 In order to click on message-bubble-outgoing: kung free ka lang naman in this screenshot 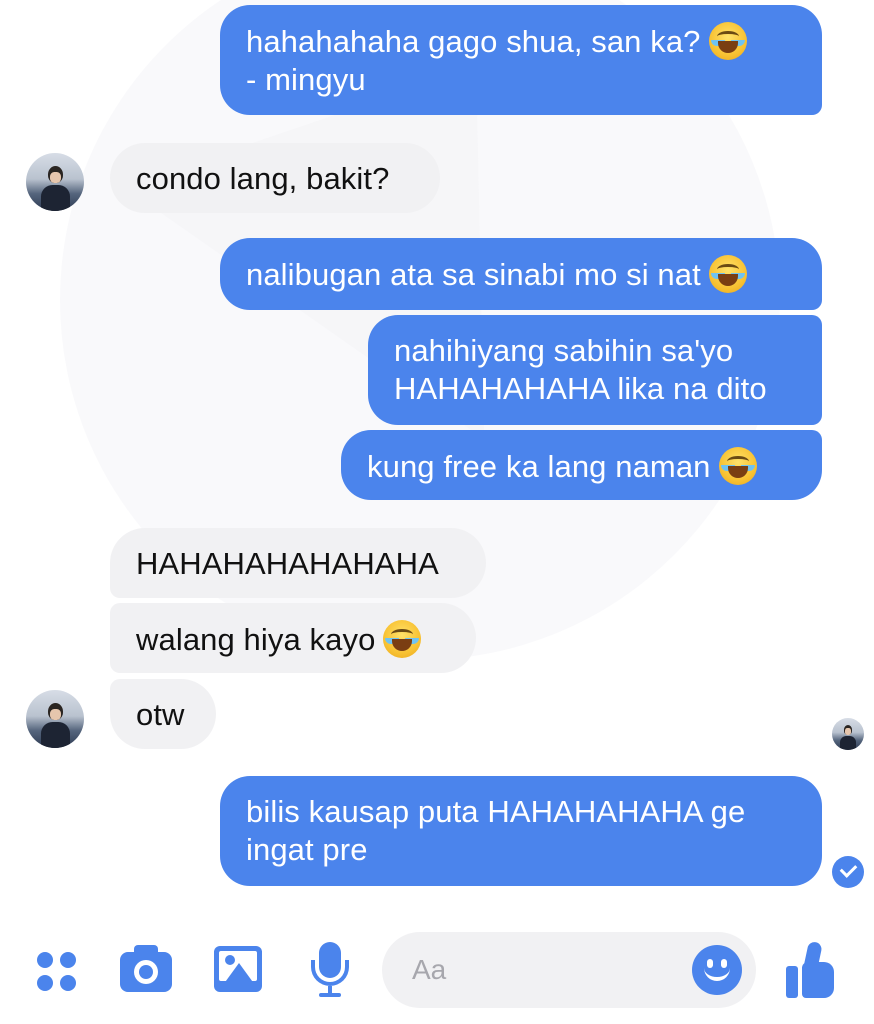, I will do `click(581, 465)`.